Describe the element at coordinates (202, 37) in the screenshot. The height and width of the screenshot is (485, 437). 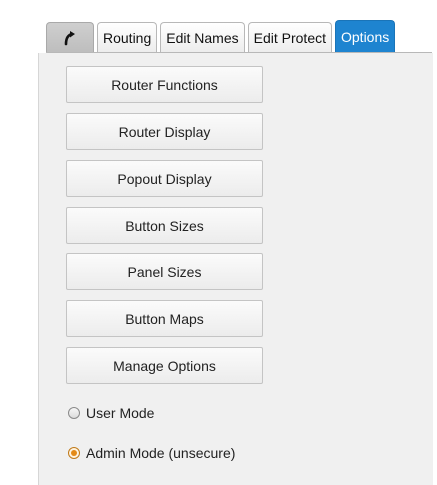
I see `tab-edit-names: Edit Names` at that location.